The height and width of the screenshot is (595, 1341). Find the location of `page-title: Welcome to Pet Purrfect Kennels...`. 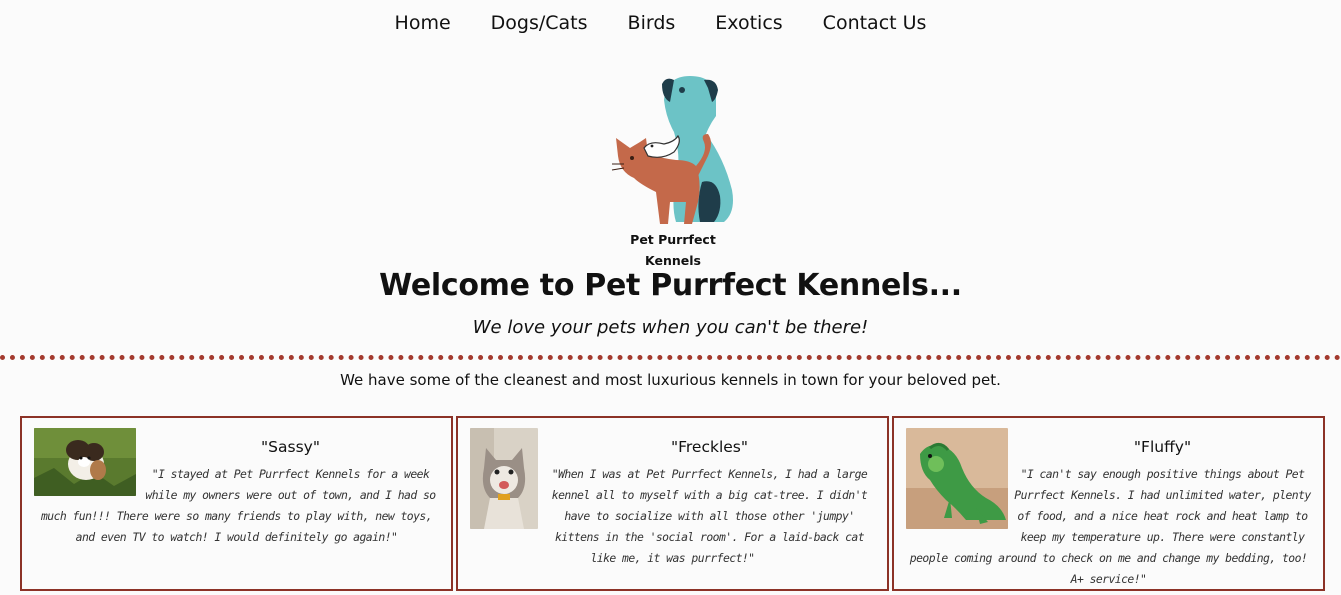

page-title: Welcome to Pet Purrfect Kennels... is located at coordinates (670, 285).